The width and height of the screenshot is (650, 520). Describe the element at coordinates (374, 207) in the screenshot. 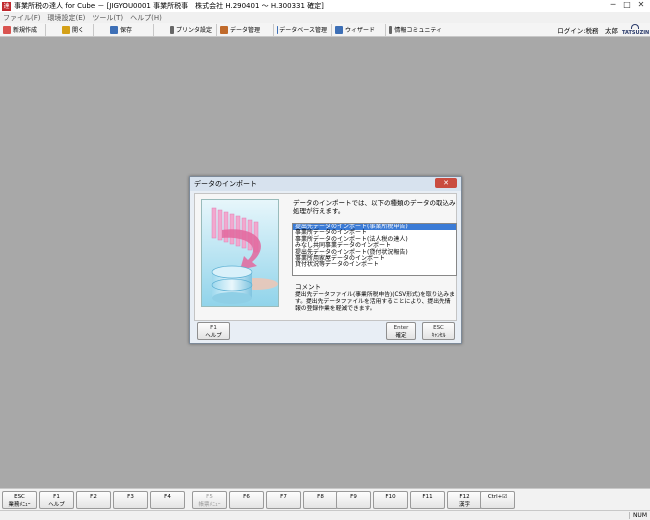

I see `dialog-description: データのインポートでは、以下の種類のデータの取込み処理が行えます。` at that location.